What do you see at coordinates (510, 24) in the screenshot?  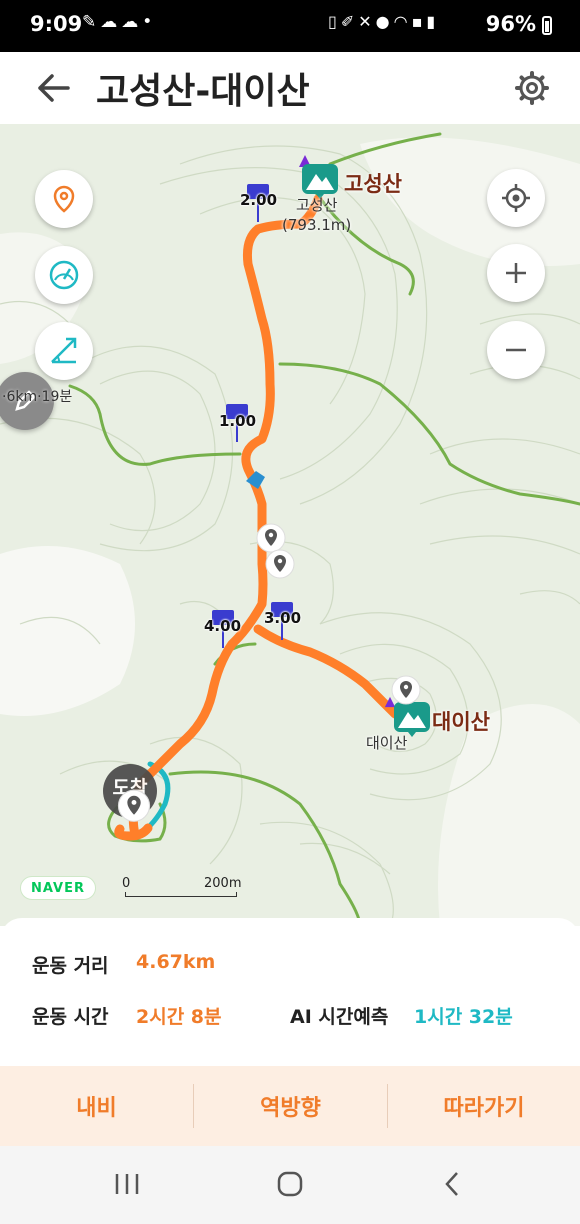 I see `battery-percent: 96%` at bounding box center [510, 24].